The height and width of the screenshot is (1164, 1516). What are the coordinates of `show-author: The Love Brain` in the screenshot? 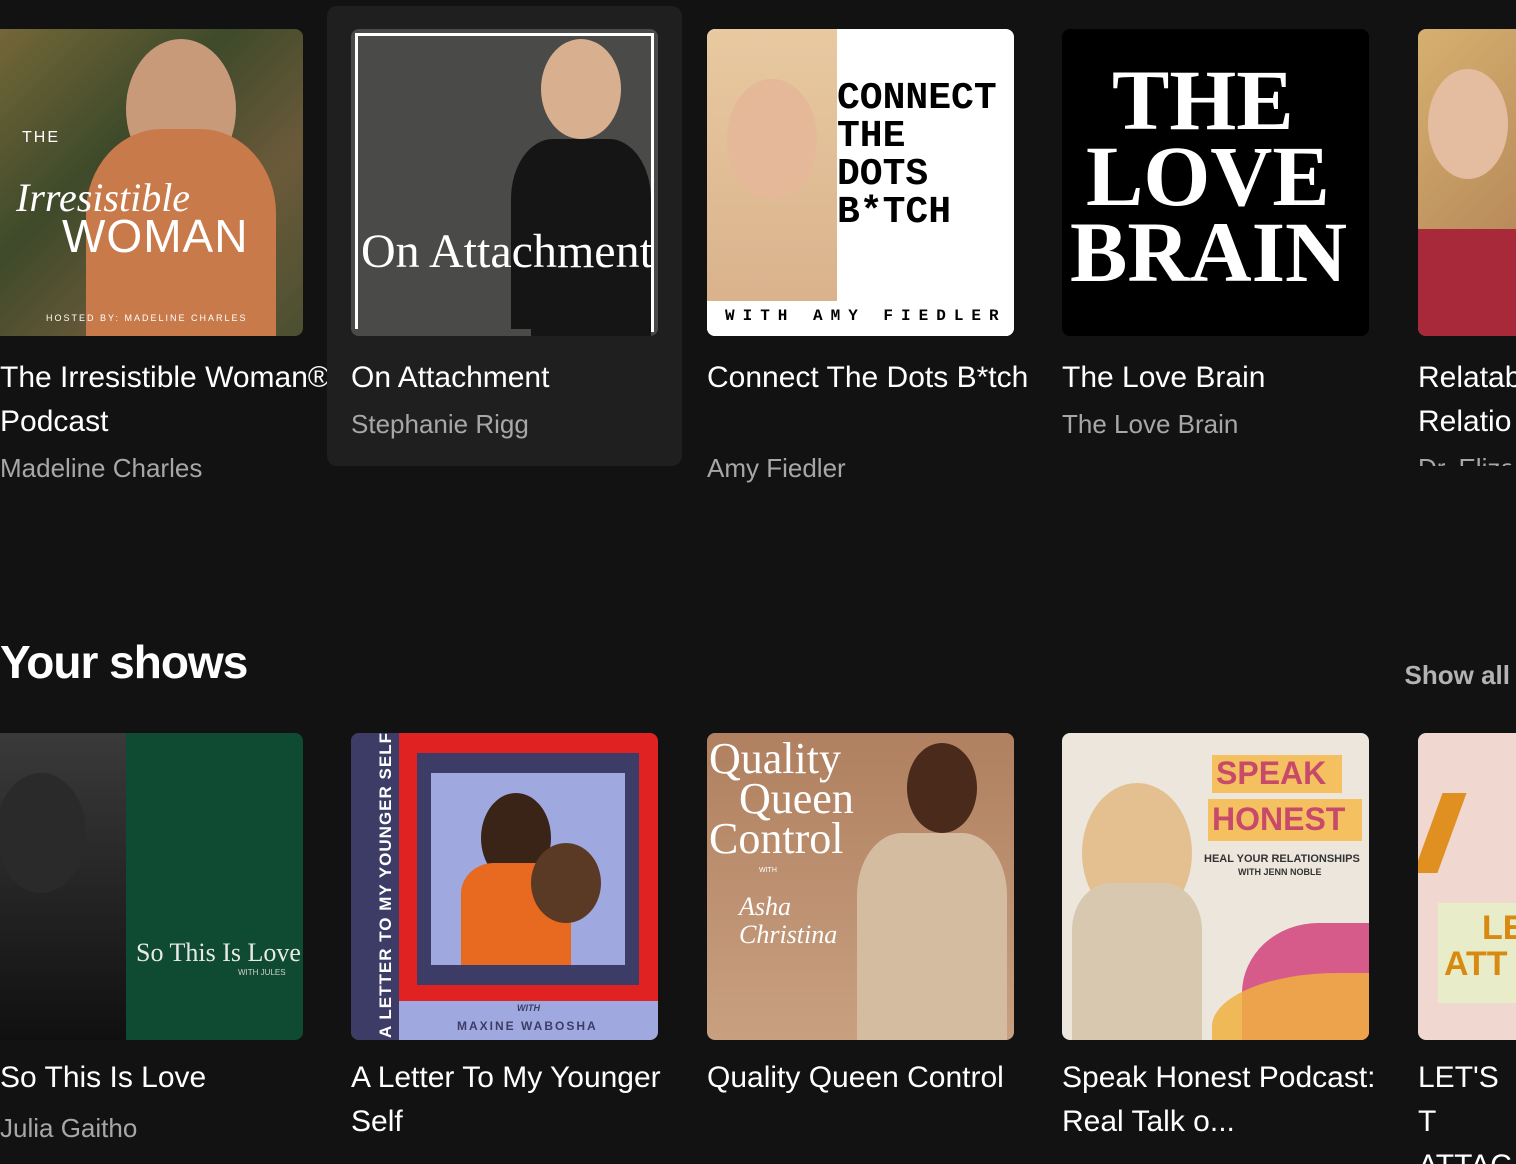 It's located at (1150, 424).